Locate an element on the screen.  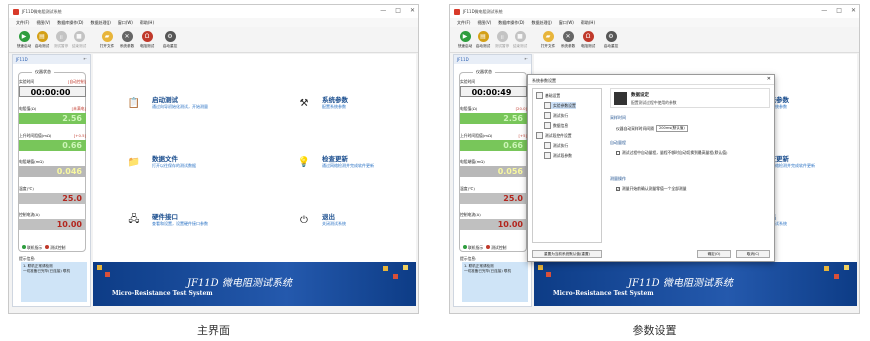
indicator-lights: 联机指示 测试控制 is located at coordinates (43, 248).